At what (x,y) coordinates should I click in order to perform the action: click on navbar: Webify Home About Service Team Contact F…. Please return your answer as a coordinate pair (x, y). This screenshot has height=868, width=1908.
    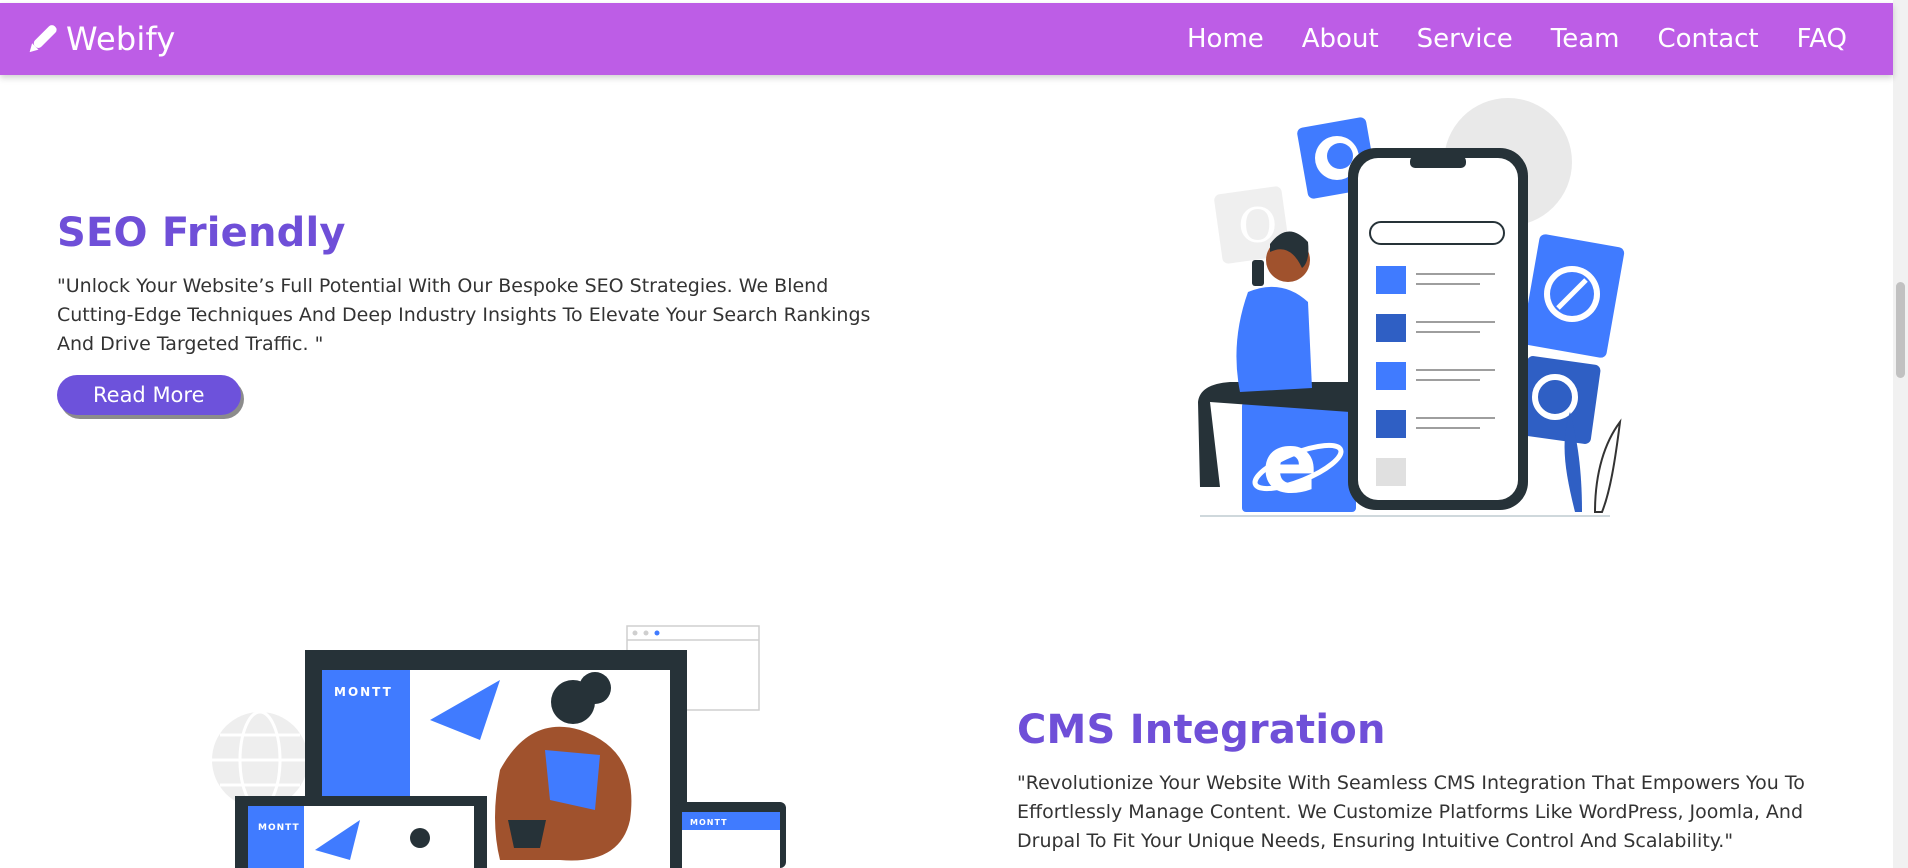
    Looking at the image, I should click on (946, 39).